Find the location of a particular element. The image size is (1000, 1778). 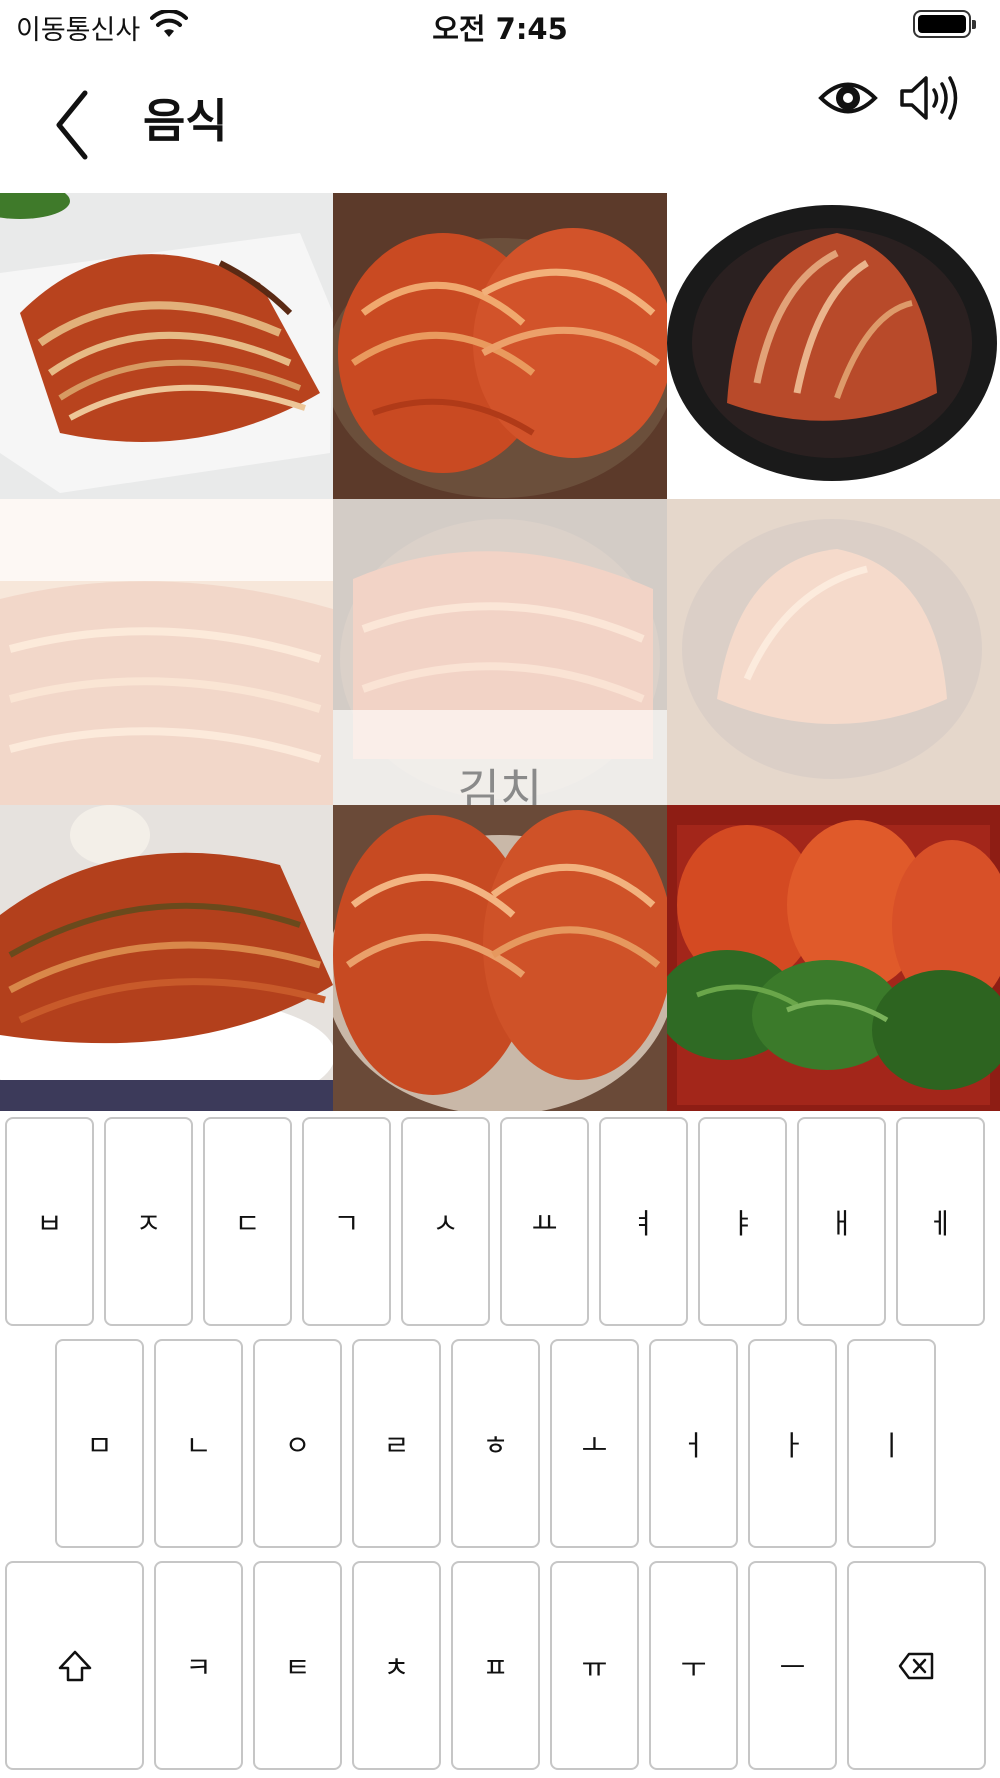

key: ㅇ is located at coordinates (297, 1443).